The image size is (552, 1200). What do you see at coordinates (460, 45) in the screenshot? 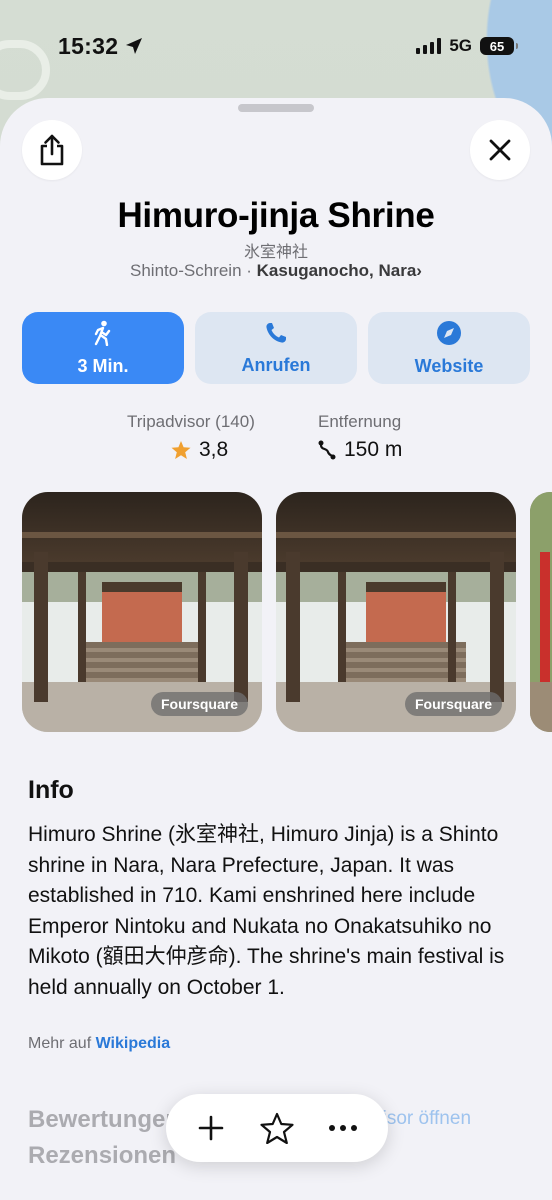
I see `network-type: 5G` at bounding box center [460, 45].